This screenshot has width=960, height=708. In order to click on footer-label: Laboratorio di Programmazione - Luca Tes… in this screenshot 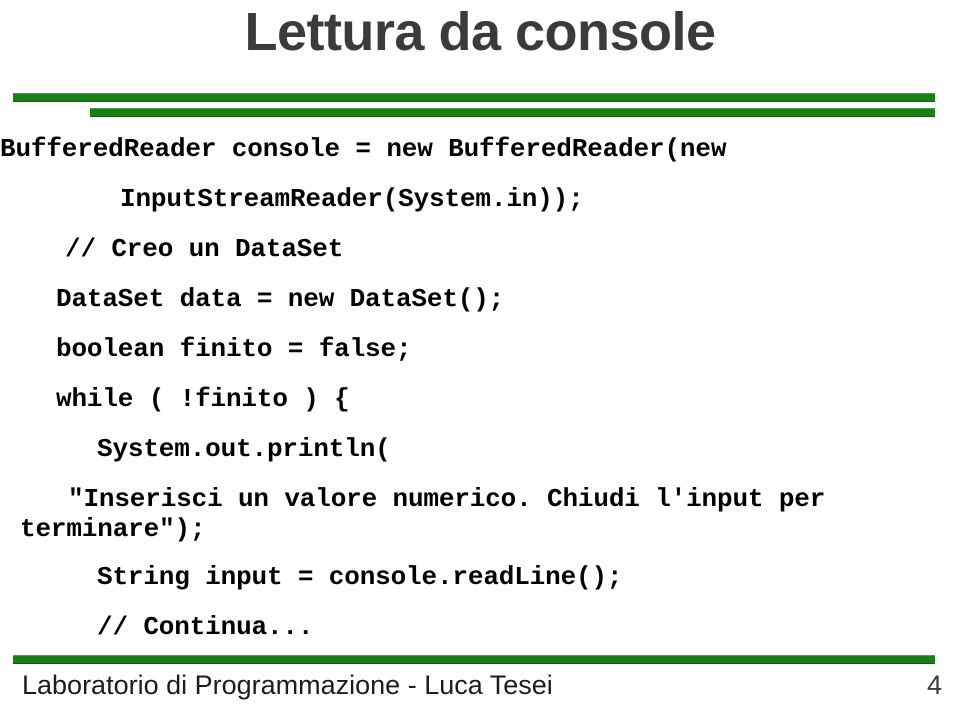, I will do `click(287, 685)`.